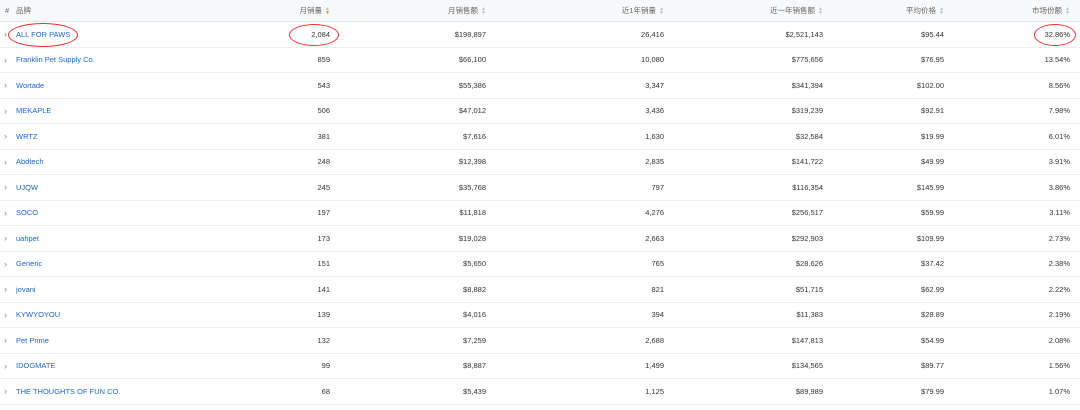 This screenshot has width=1080, height=410. Describe the element at coordinates (30, 85) in the screenshot. I see `brand-link: Wortade` at that location.